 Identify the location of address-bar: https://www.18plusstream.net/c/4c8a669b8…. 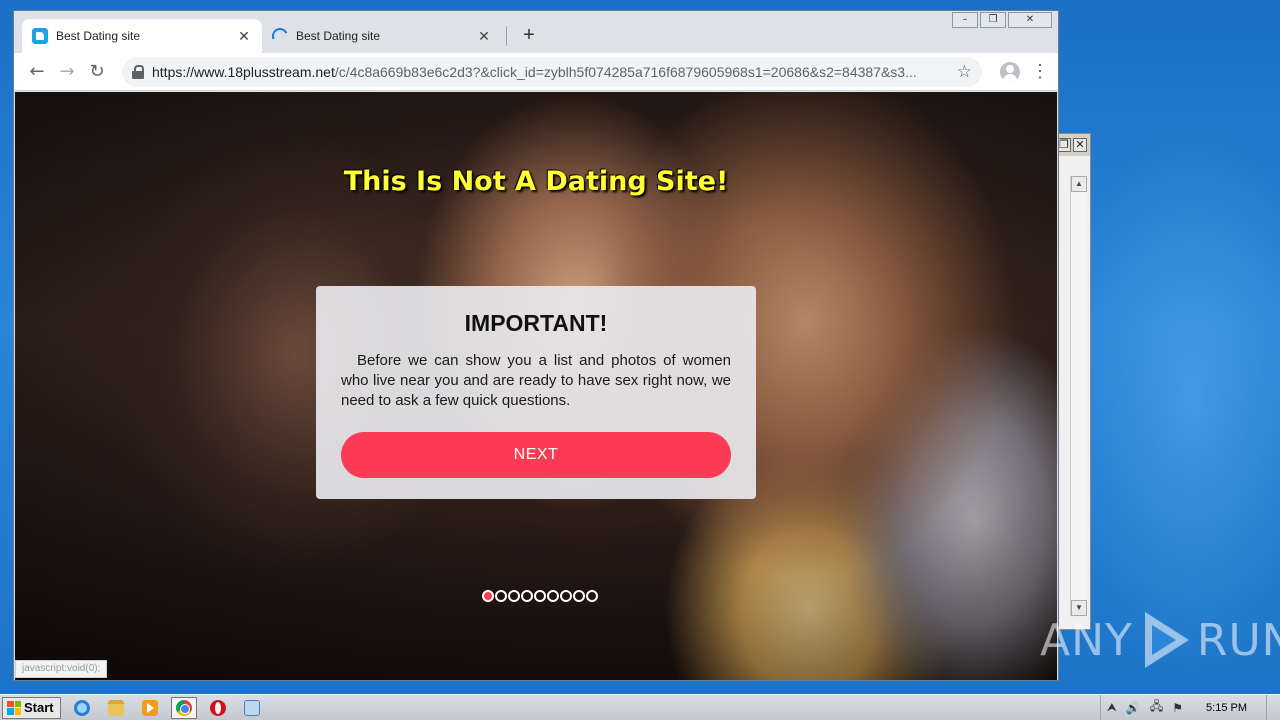
(552, 71).